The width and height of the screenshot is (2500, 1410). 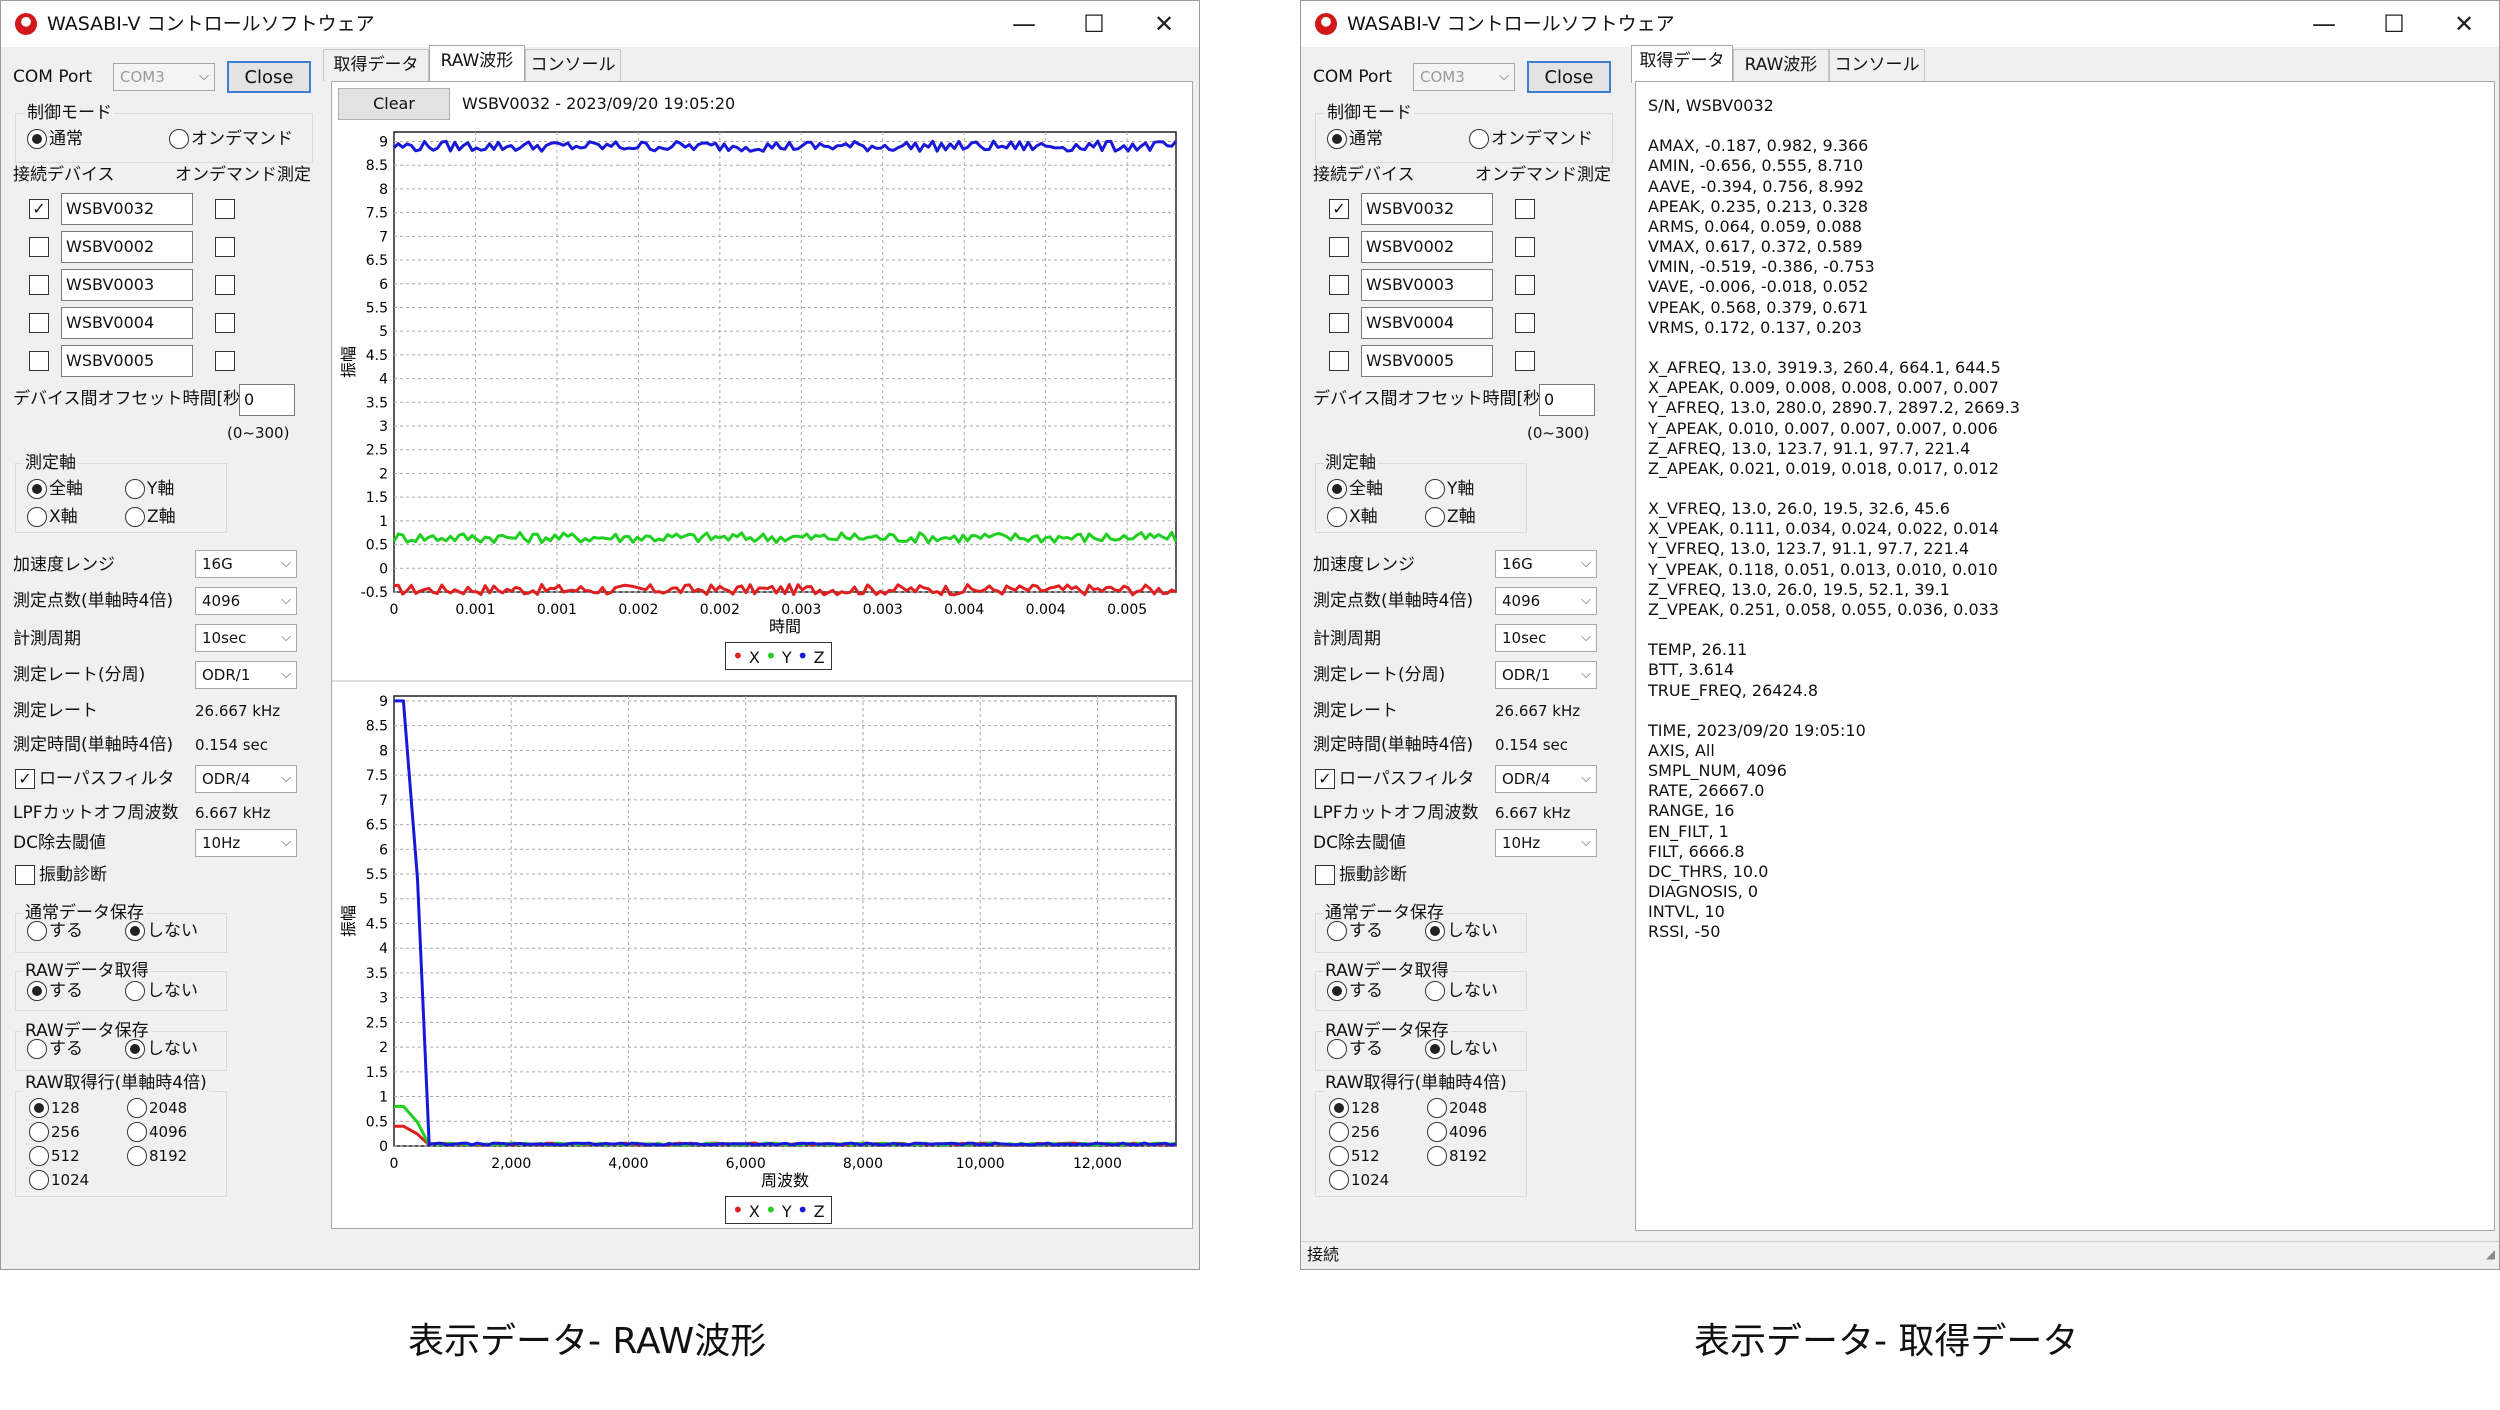 What do you see at coordinates (394, 104) in the screenshot?
I see `clear-button: Clear` at bounding box center [394, 104].